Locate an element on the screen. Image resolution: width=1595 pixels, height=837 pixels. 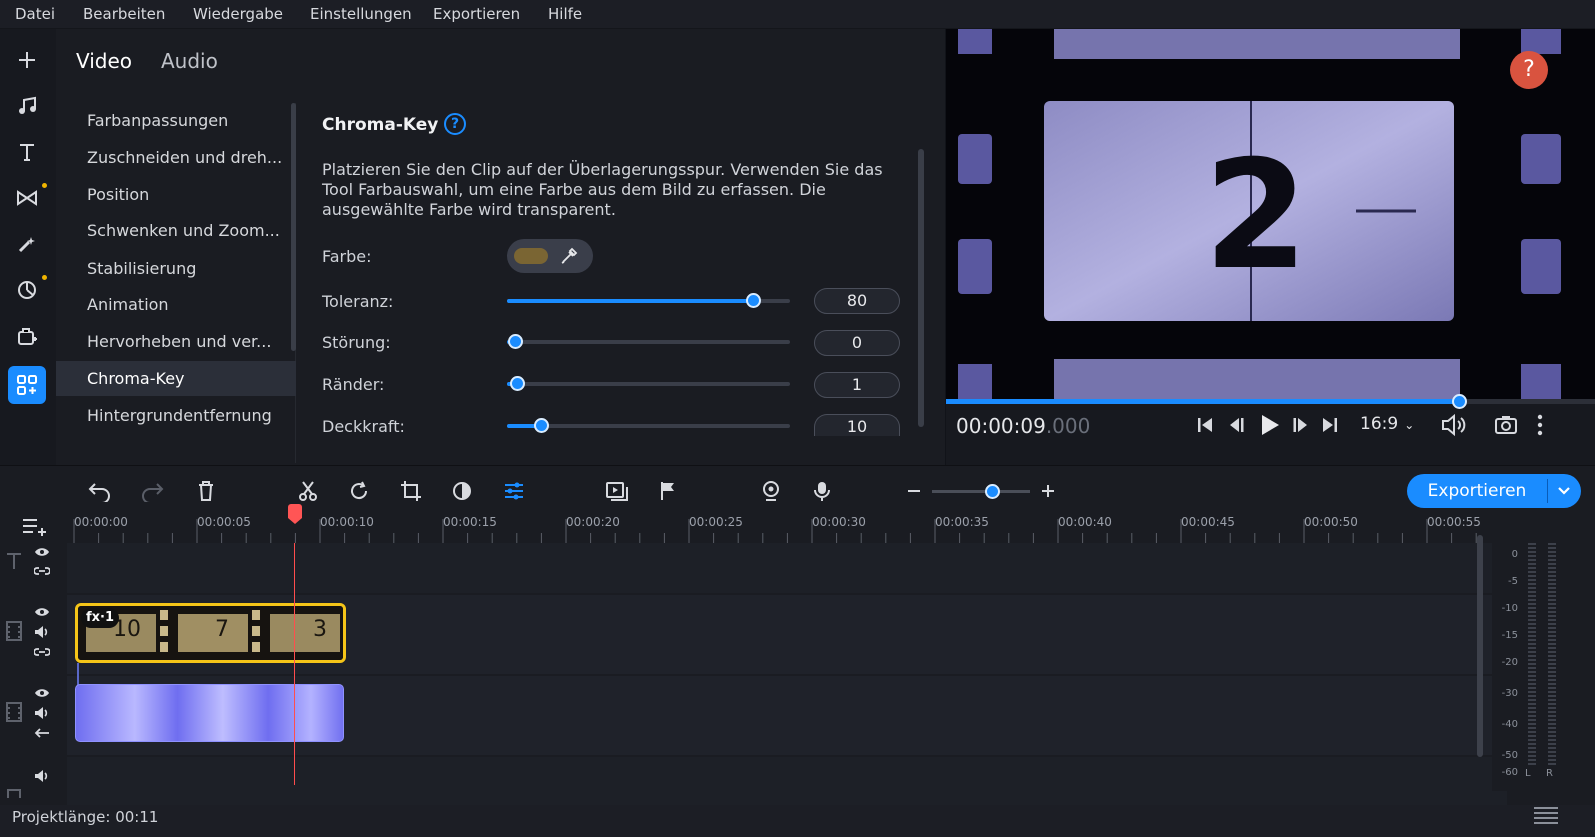
menu-exportieren: Exportieren is located at coordinates (476, 14).